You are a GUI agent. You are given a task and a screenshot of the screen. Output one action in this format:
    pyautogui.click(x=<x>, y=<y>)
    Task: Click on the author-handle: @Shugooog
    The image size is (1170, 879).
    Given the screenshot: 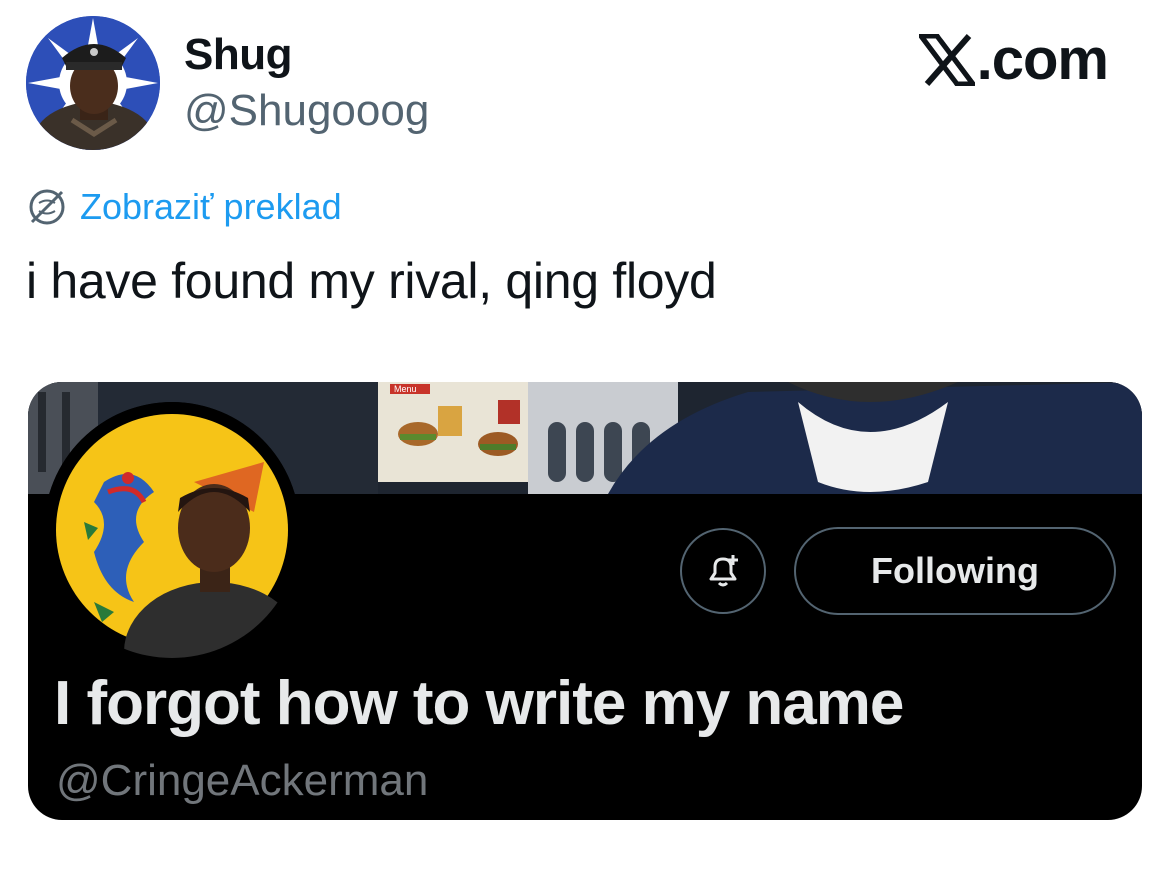 What is the action you would take?
    pyautogui.click(x=306, y=111)
    